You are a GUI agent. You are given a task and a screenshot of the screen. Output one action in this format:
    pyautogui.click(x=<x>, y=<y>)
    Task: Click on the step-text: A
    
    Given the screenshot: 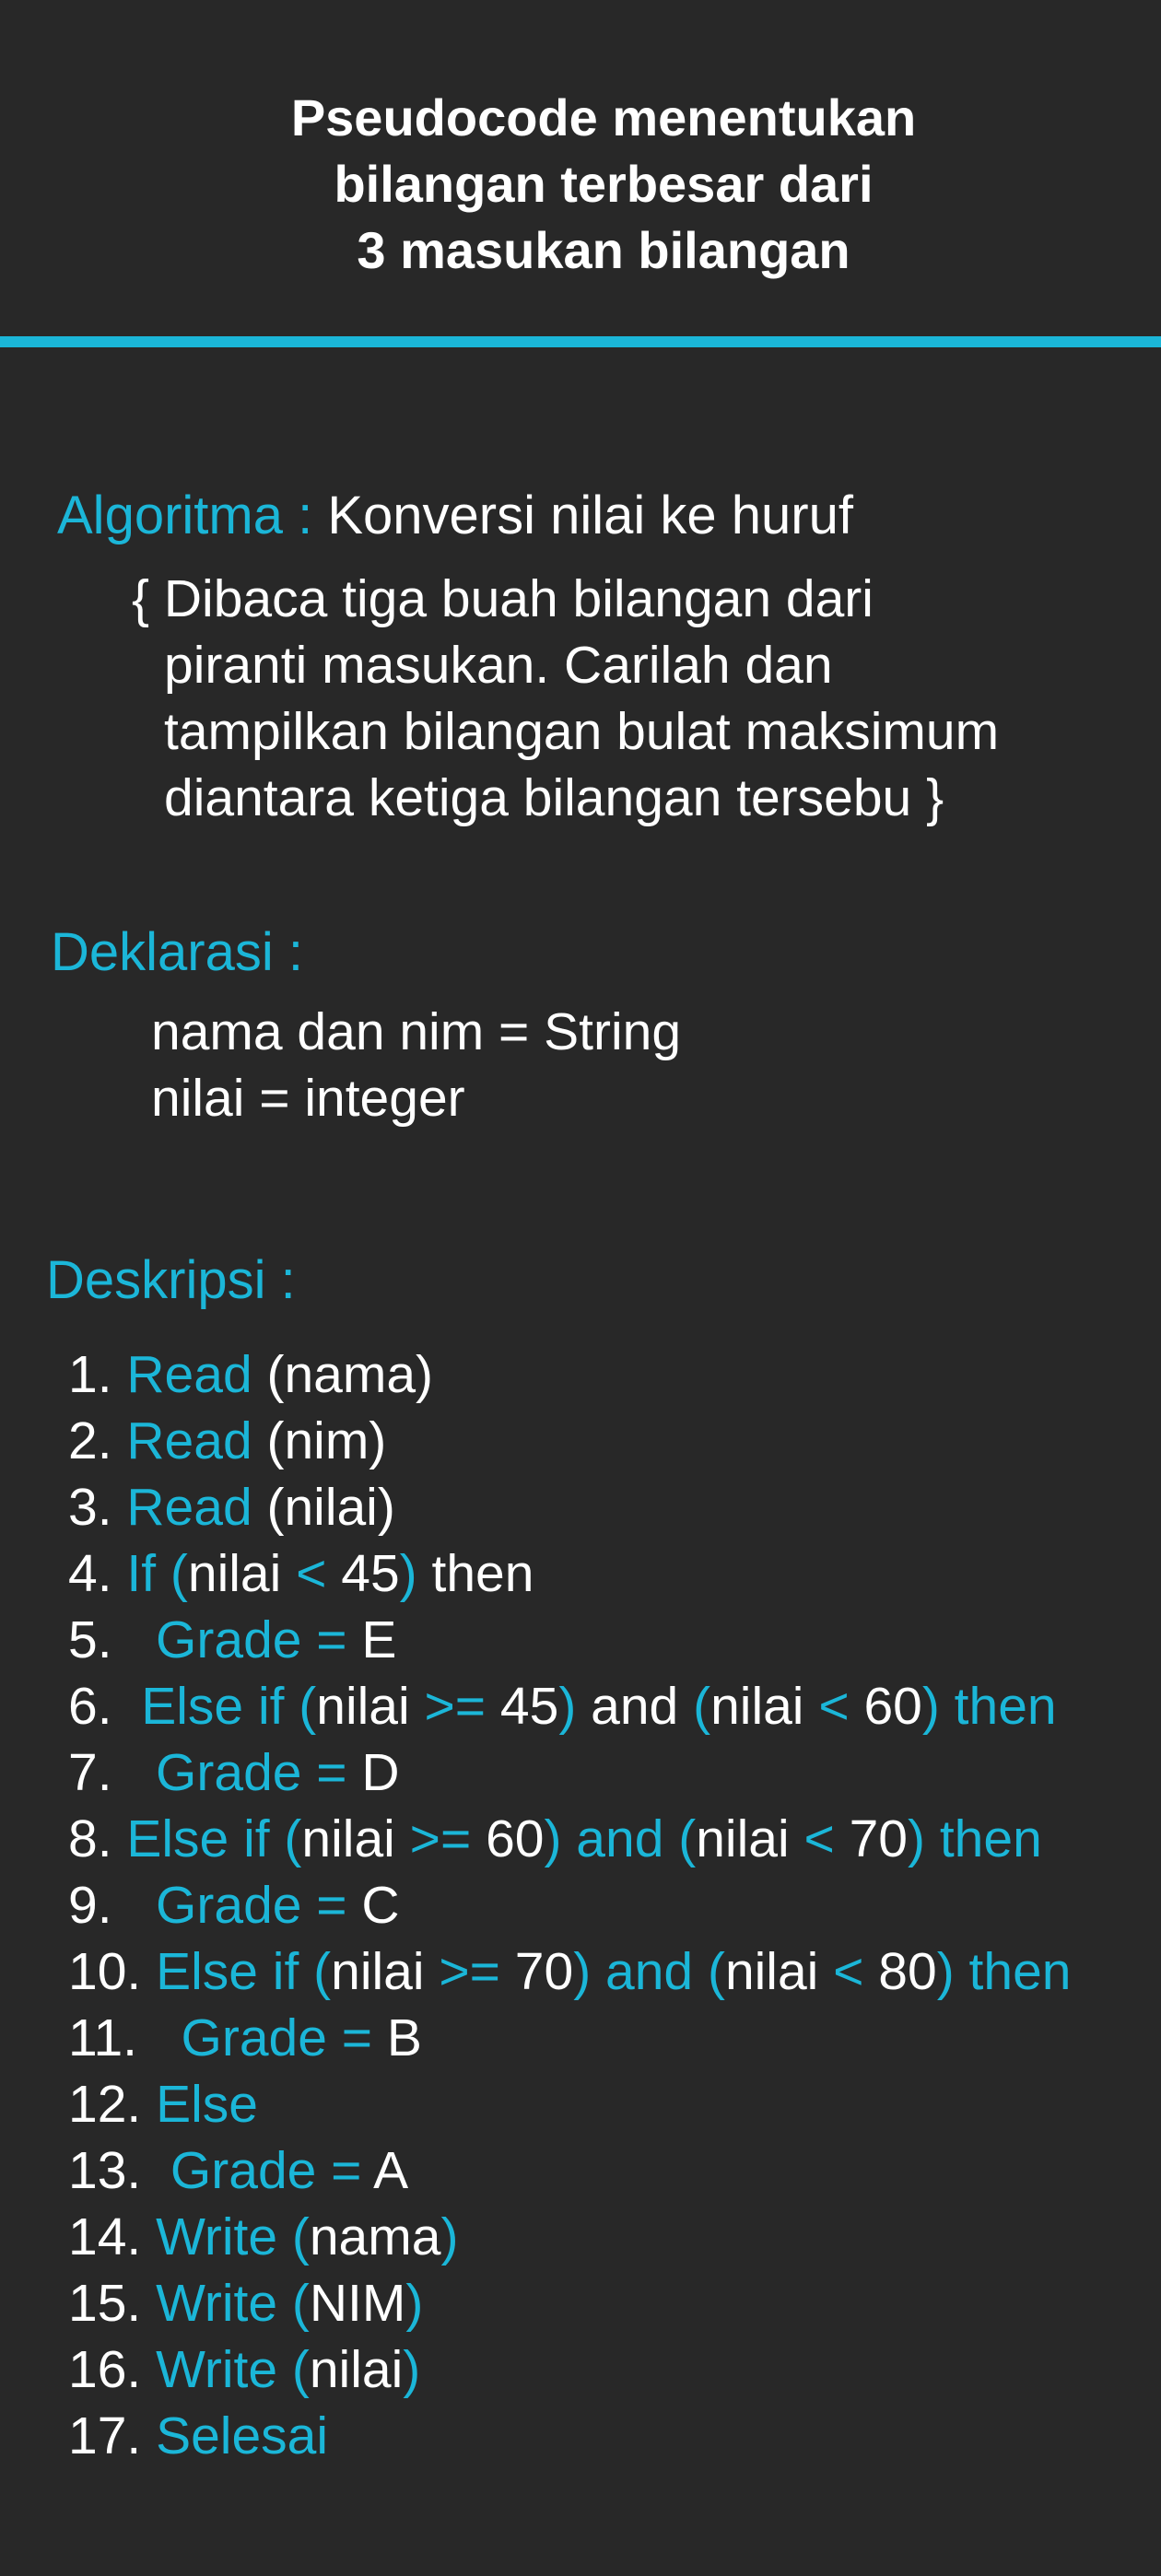 What is the action you would take?
    pyautogui.click(x=385, y=2170)
    